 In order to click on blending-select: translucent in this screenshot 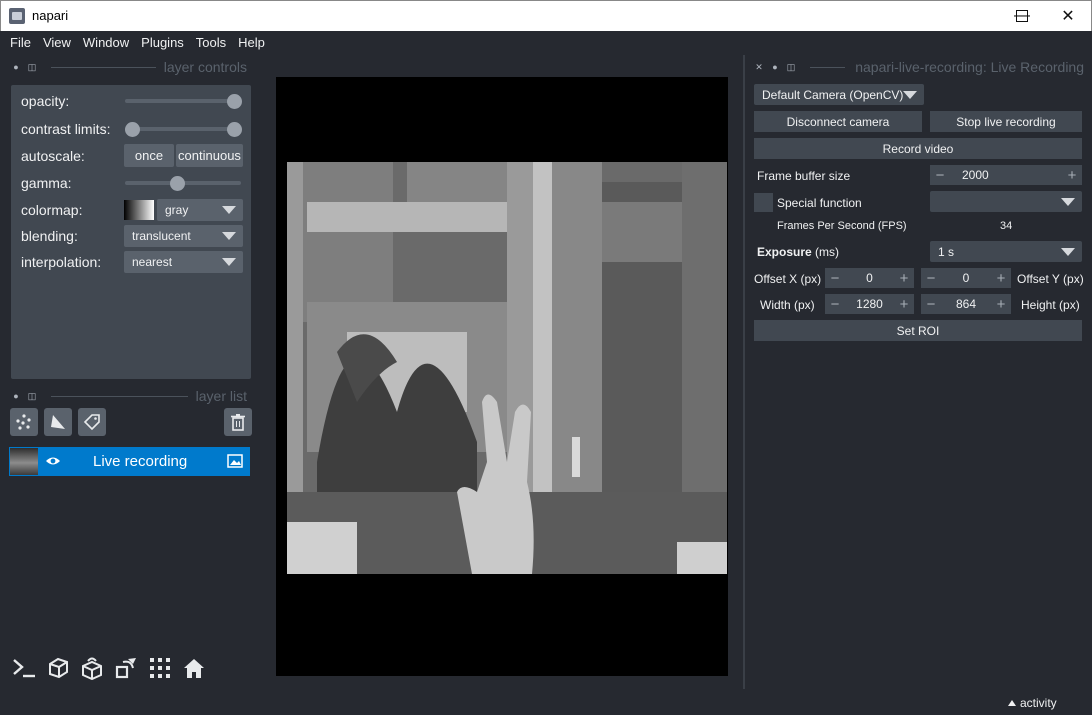, I will do `click(183, 236)`.